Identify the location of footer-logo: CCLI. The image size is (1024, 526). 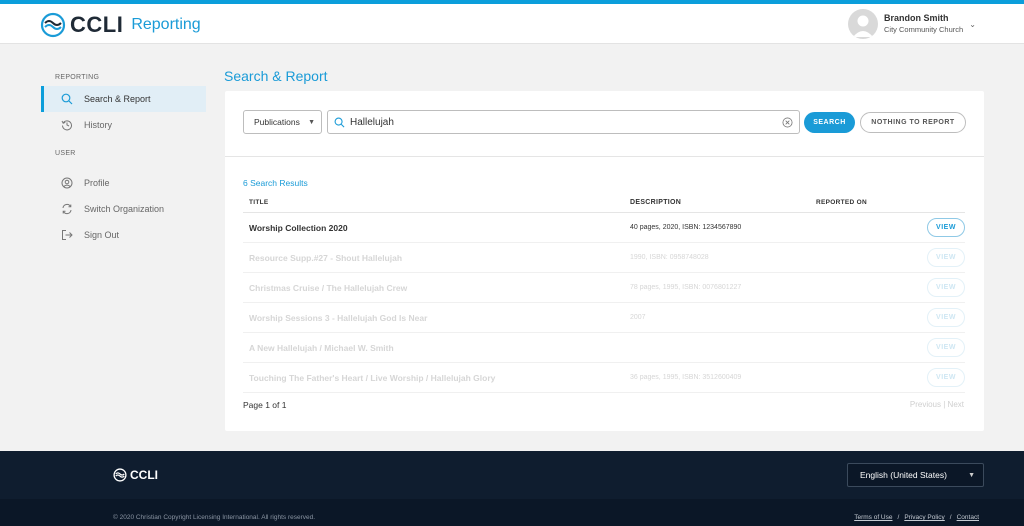
(135, 475).